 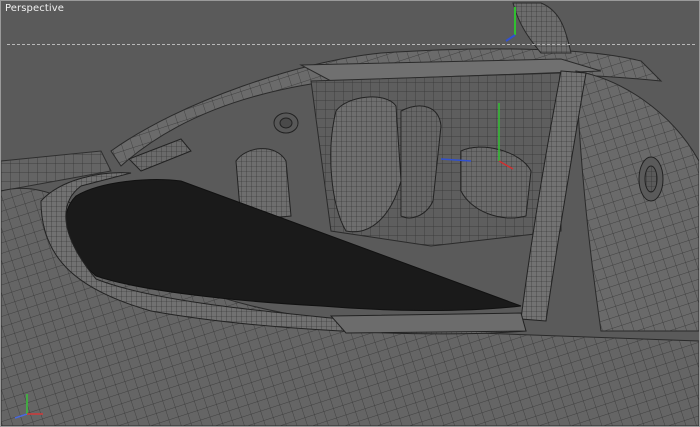 What do you see at coordinates (542, 28) in the screenshot?
I see `roof-antenna` at bounding box center [542, 28].